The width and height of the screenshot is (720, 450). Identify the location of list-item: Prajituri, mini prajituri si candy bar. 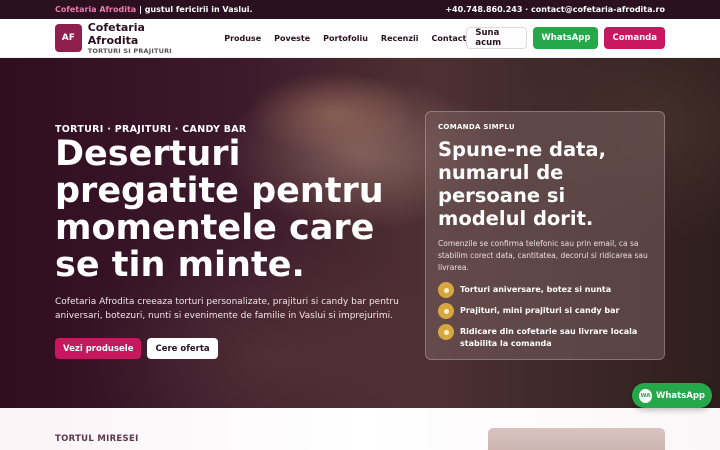
(545, 311).